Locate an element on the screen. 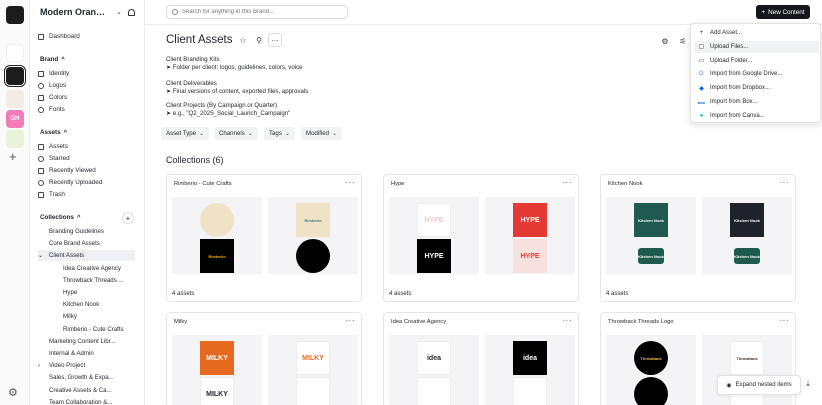 The width and height of the screenshot is (822, 405). sidebar-section-assets: Assets ^ is located at coordinates (53, 132).